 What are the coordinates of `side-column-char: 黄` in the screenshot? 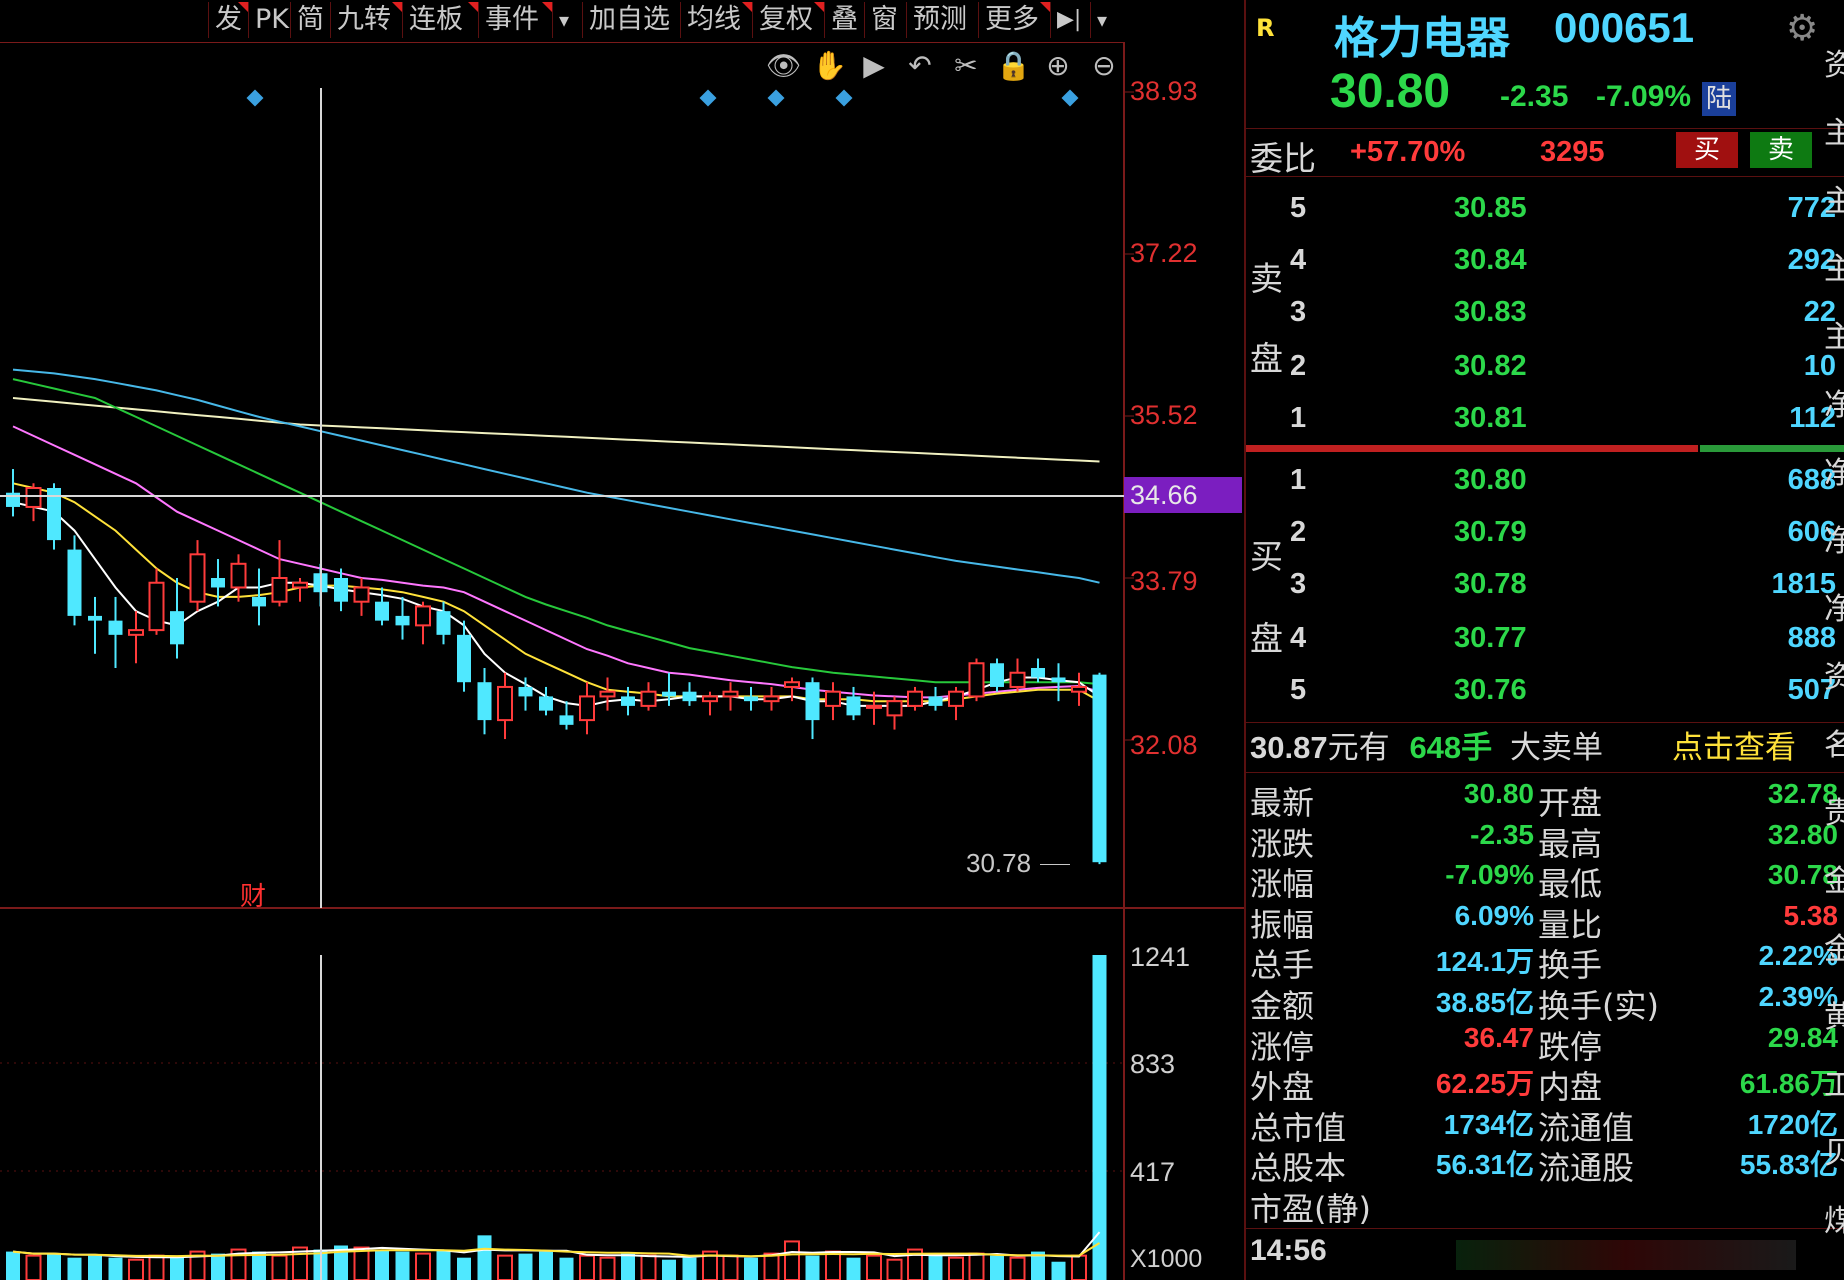 It's located at (1834, 1017).